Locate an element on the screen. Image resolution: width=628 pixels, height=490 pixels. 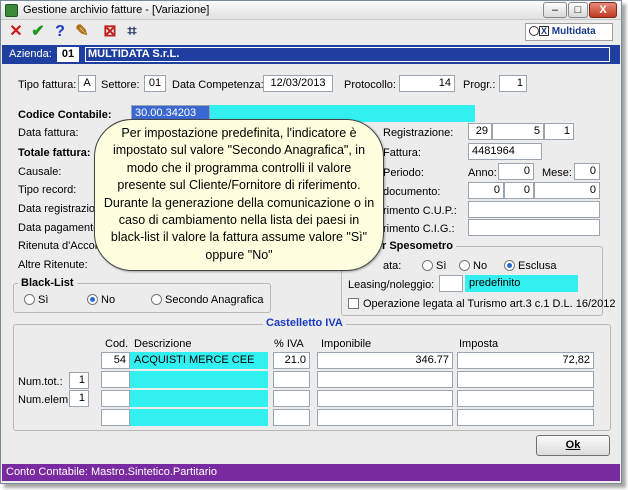
row-cod: 54 is located at coordinates (115, 360).